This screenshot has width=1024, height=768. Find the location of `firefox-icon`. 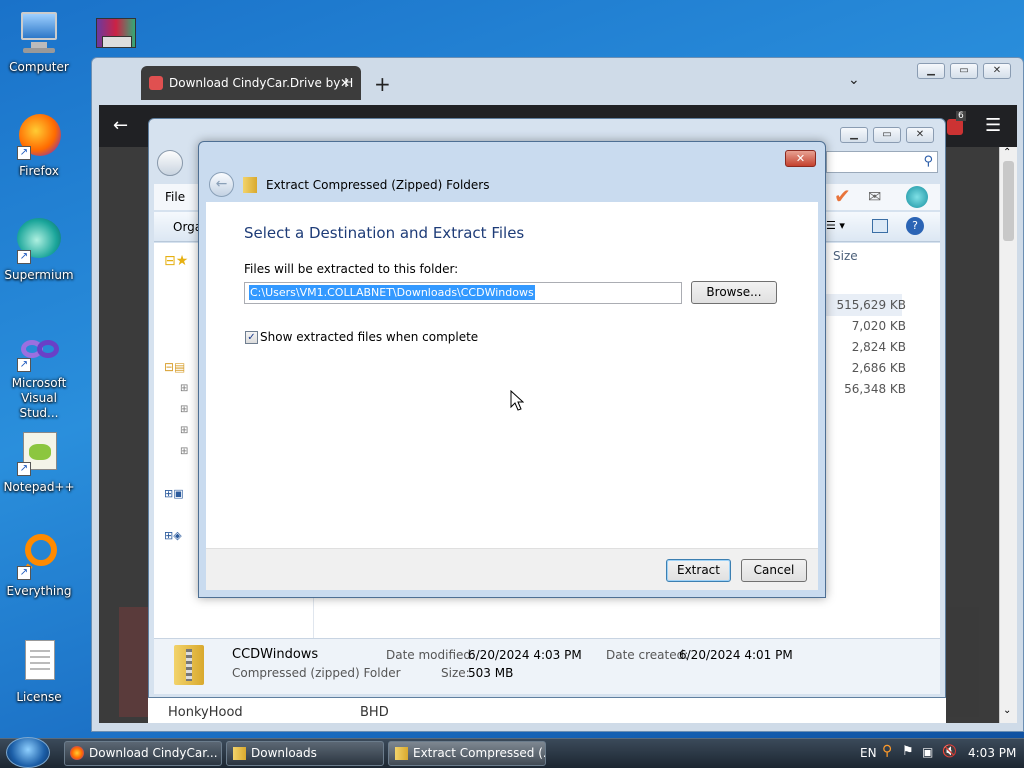

firefox-icon is located at coordinates (77, 753).